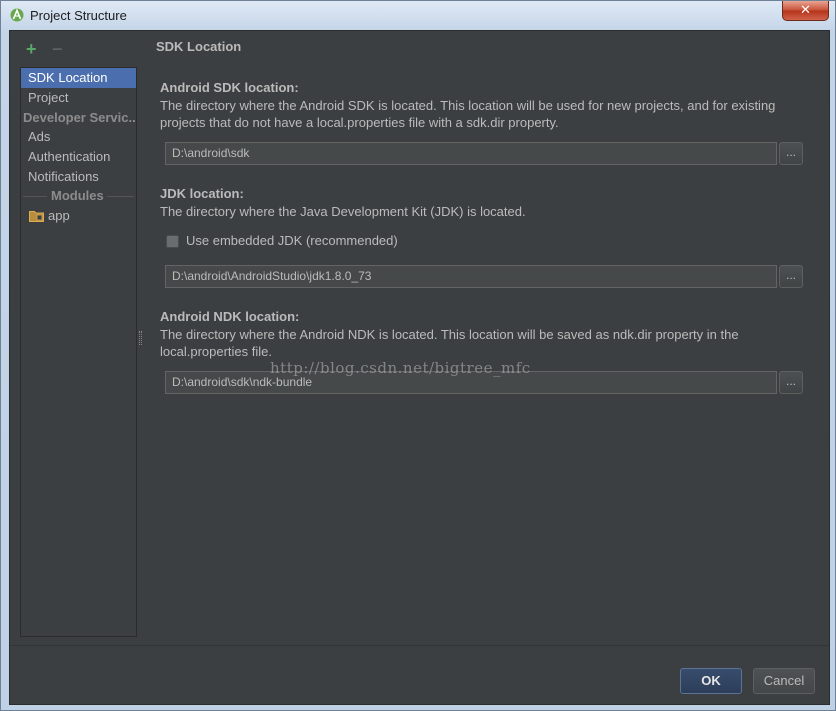 This screenshot has width=836, height=711. What do you see at coordinates (78, 157) in the screenshot?
I see `sidebar-item-authentication: Authentication` at bounding box center [78, 157].